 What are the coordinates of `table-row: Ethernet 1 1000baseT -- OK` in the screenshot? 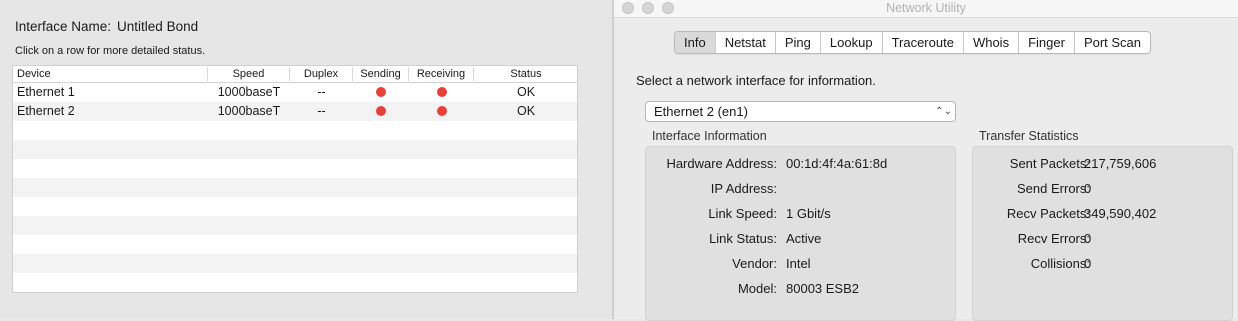 It's located at (295, 92).